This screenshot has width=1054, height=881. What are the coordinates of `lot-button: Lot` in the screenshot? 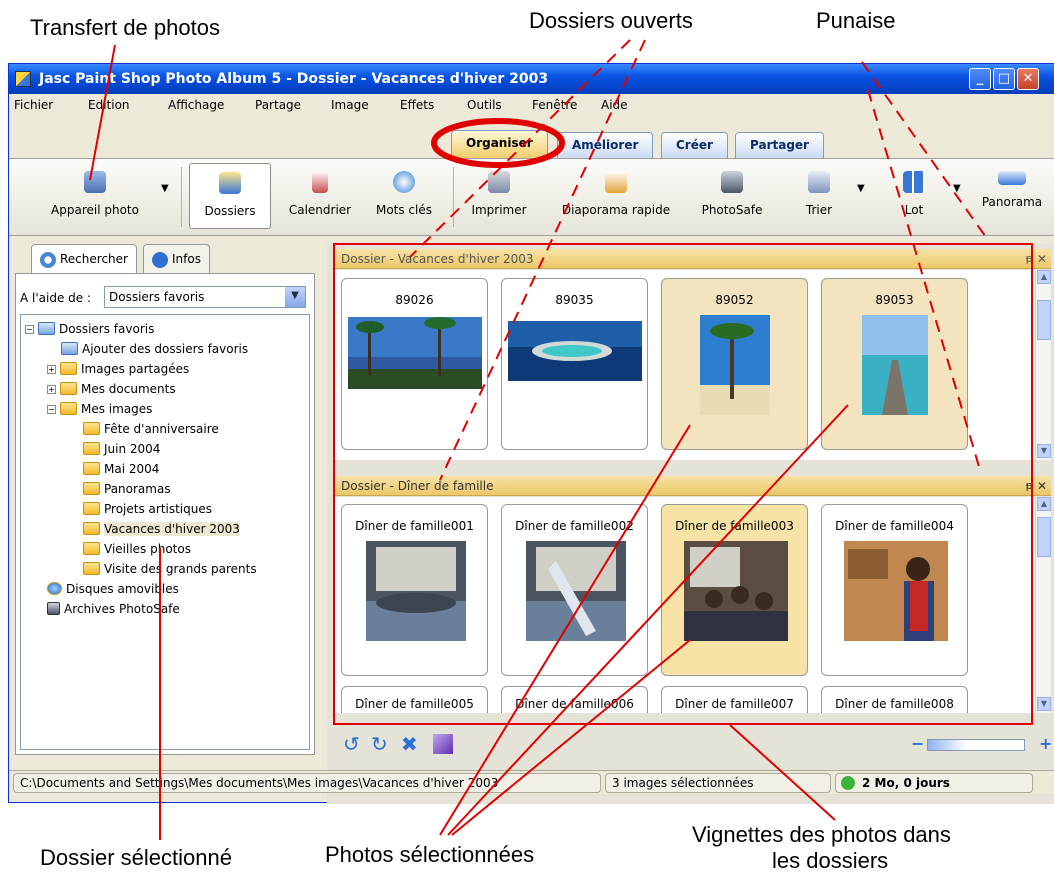 It's located at (914, 190).